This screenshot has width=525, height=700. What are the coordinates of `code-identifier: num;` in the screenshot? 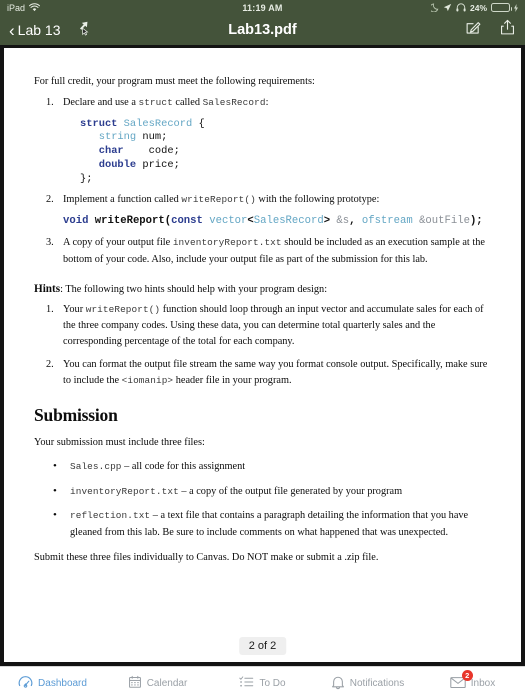 It's located at (155, 137).